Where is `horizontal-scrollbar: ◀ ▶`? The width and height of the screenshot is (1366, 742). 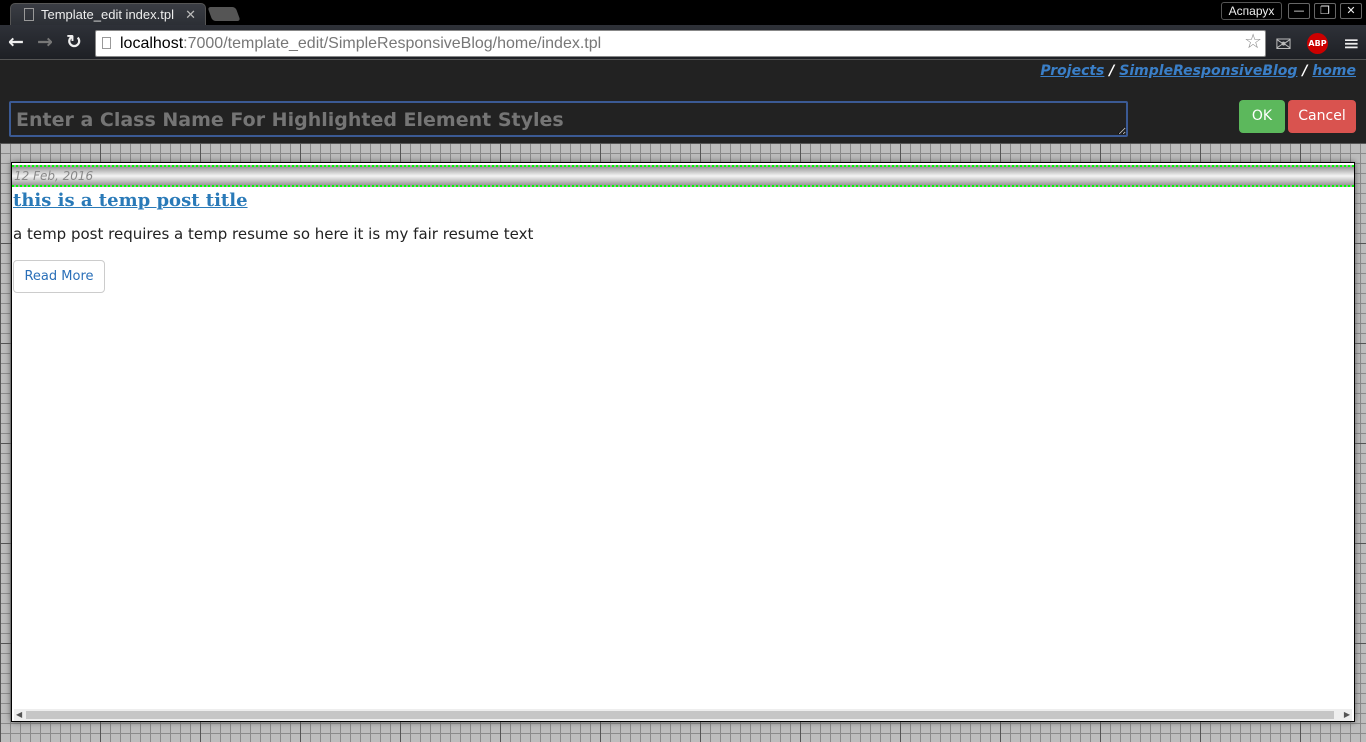
horizontal-scrollbar: ◀ ▶ is located at coordinates (683, 715).